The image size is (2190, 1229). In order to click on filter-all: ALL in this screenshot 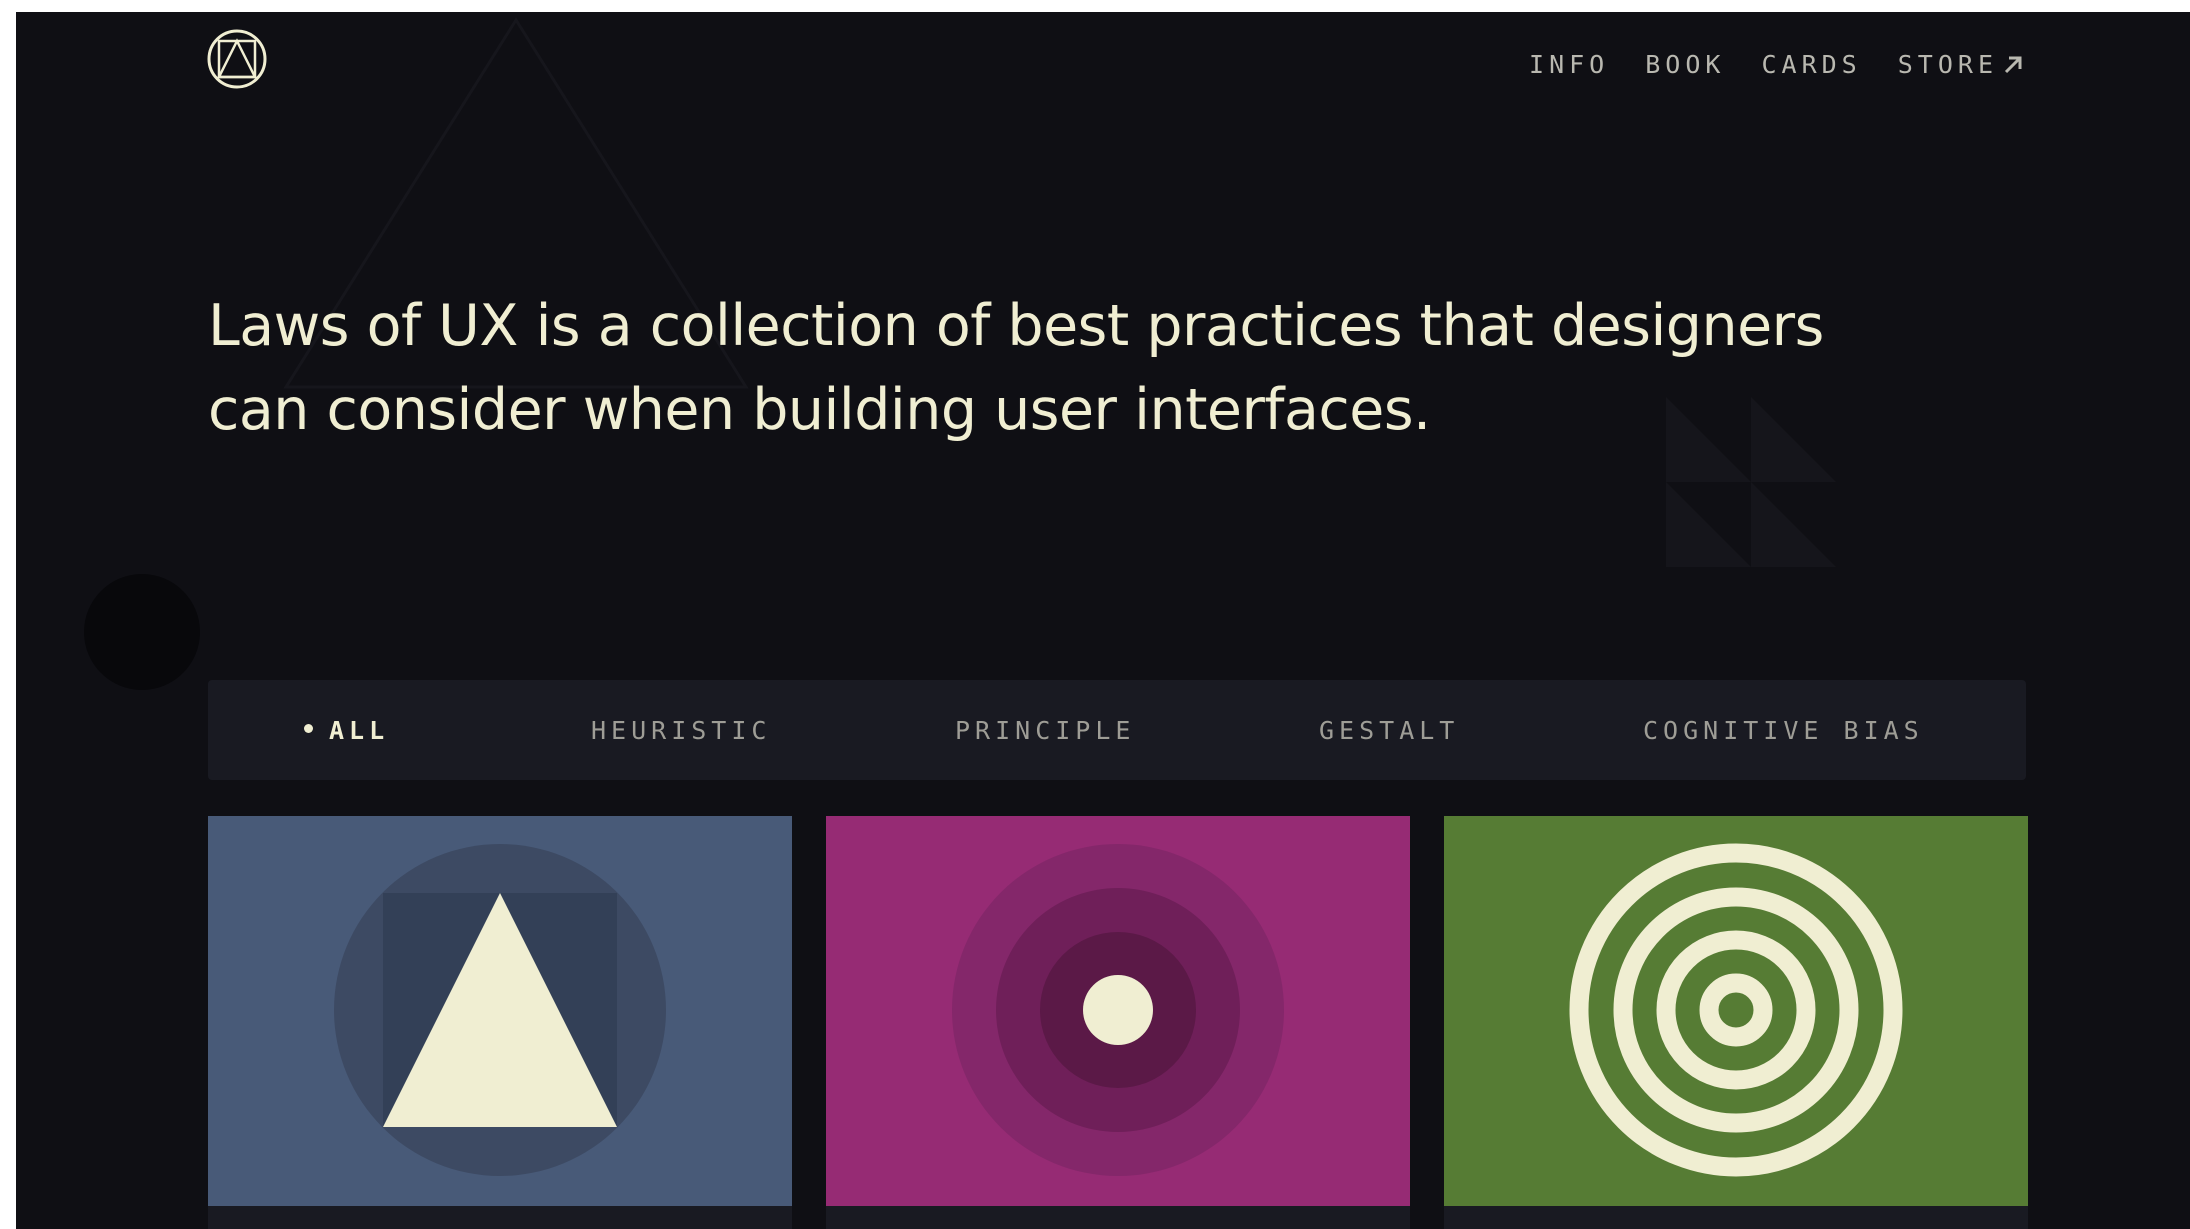, I will do `click(346, 730)`.